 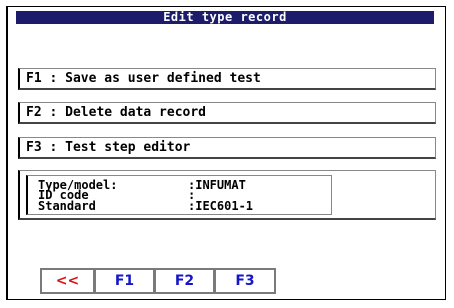 What do you see at coordinates (217, 185) in the screenshot?
I see `type-model-value: :INFUMAT` at bounding box center [217, 185].